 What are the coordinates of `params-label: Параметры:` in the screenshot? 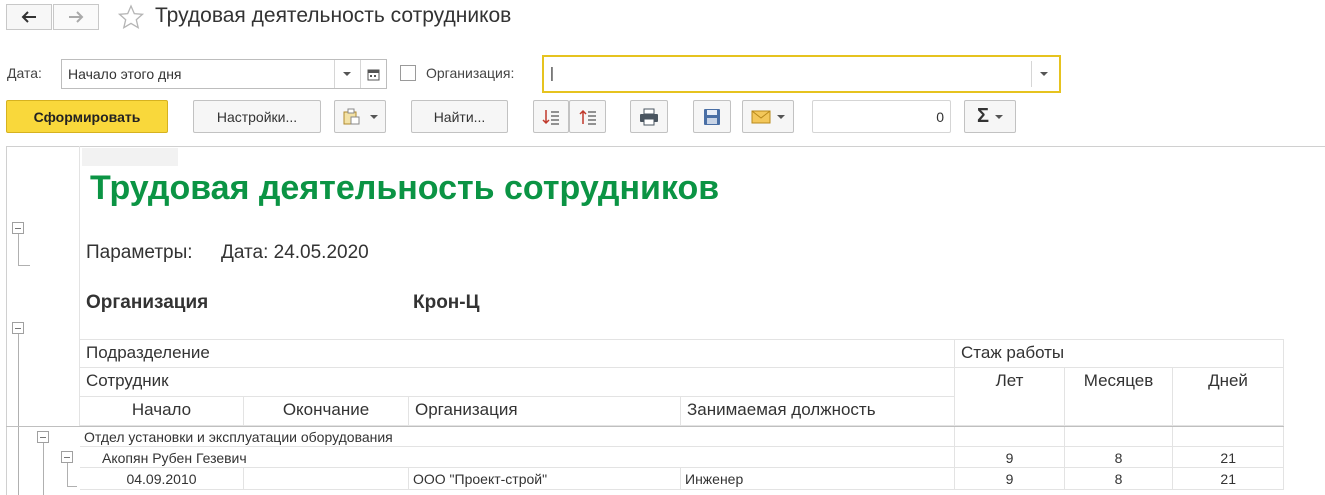 It's located at (139, 252).